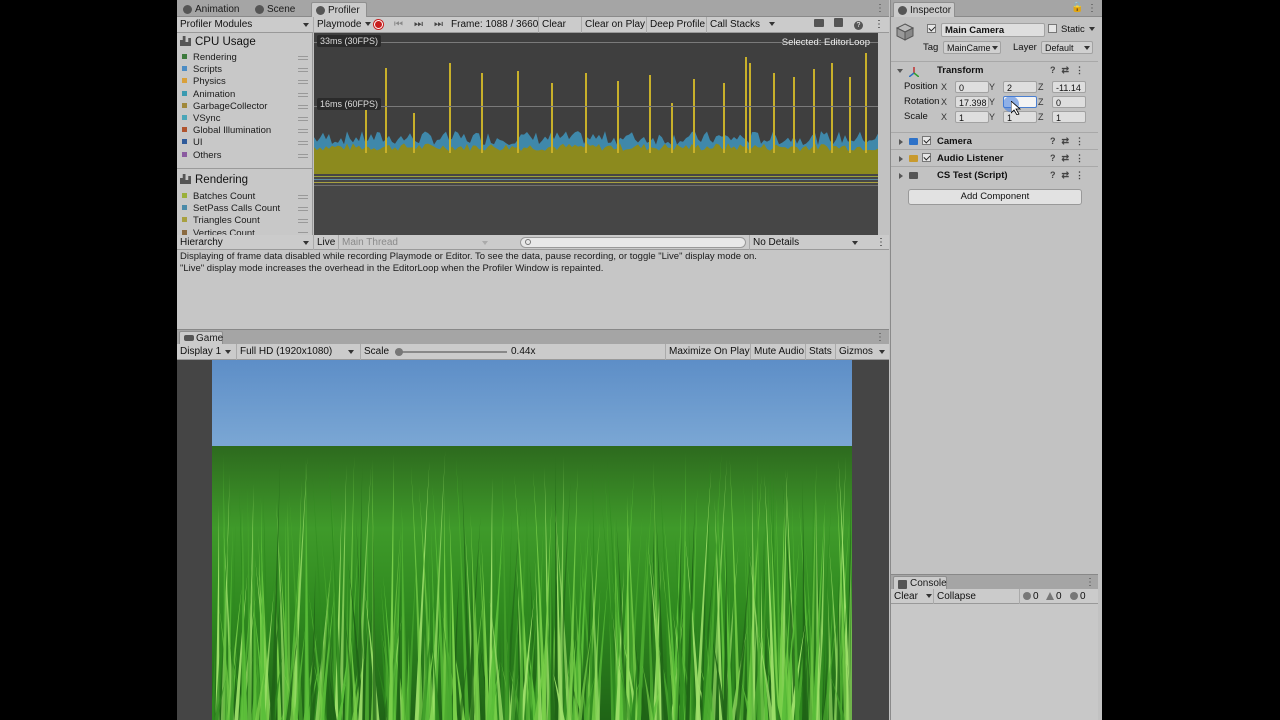 The image size is (1280, 720). I want to click on module-item: Global Illumination, so click(226, 131).